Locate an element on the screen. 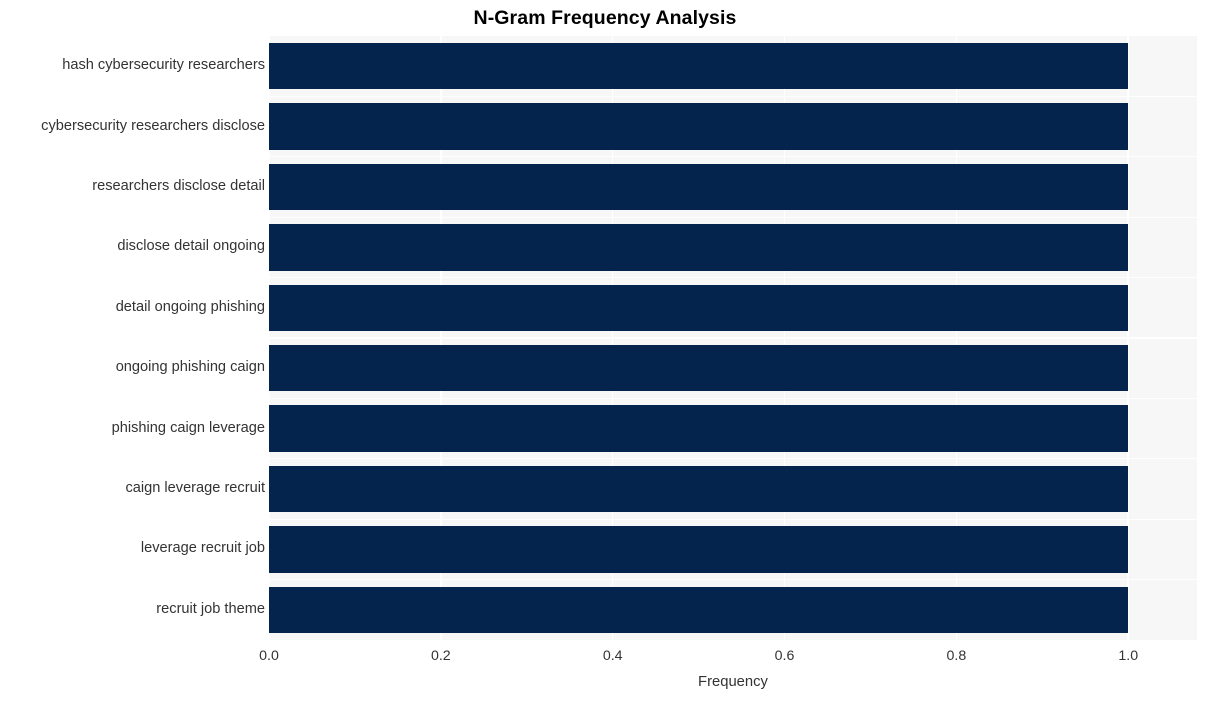 The image size is (1210, 701). x-tick-label: 0.8 is located at coordinates (956, 656).